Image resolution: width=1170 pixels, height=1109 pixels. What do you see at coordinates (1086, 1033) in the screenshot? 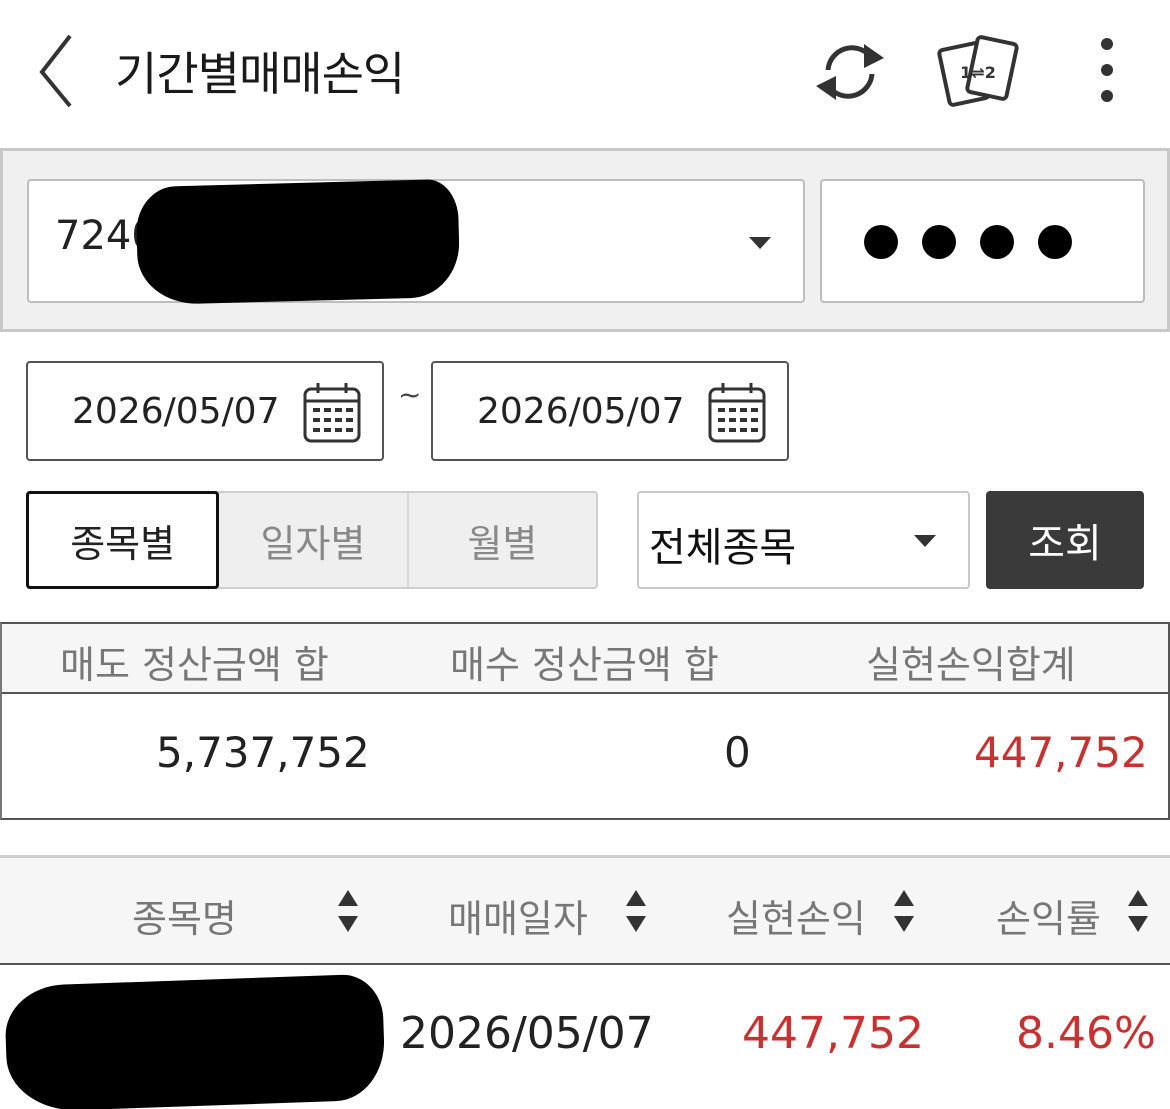
I see `row-pnl-rate: 8.46%` at bounding box center [1086, 1033].